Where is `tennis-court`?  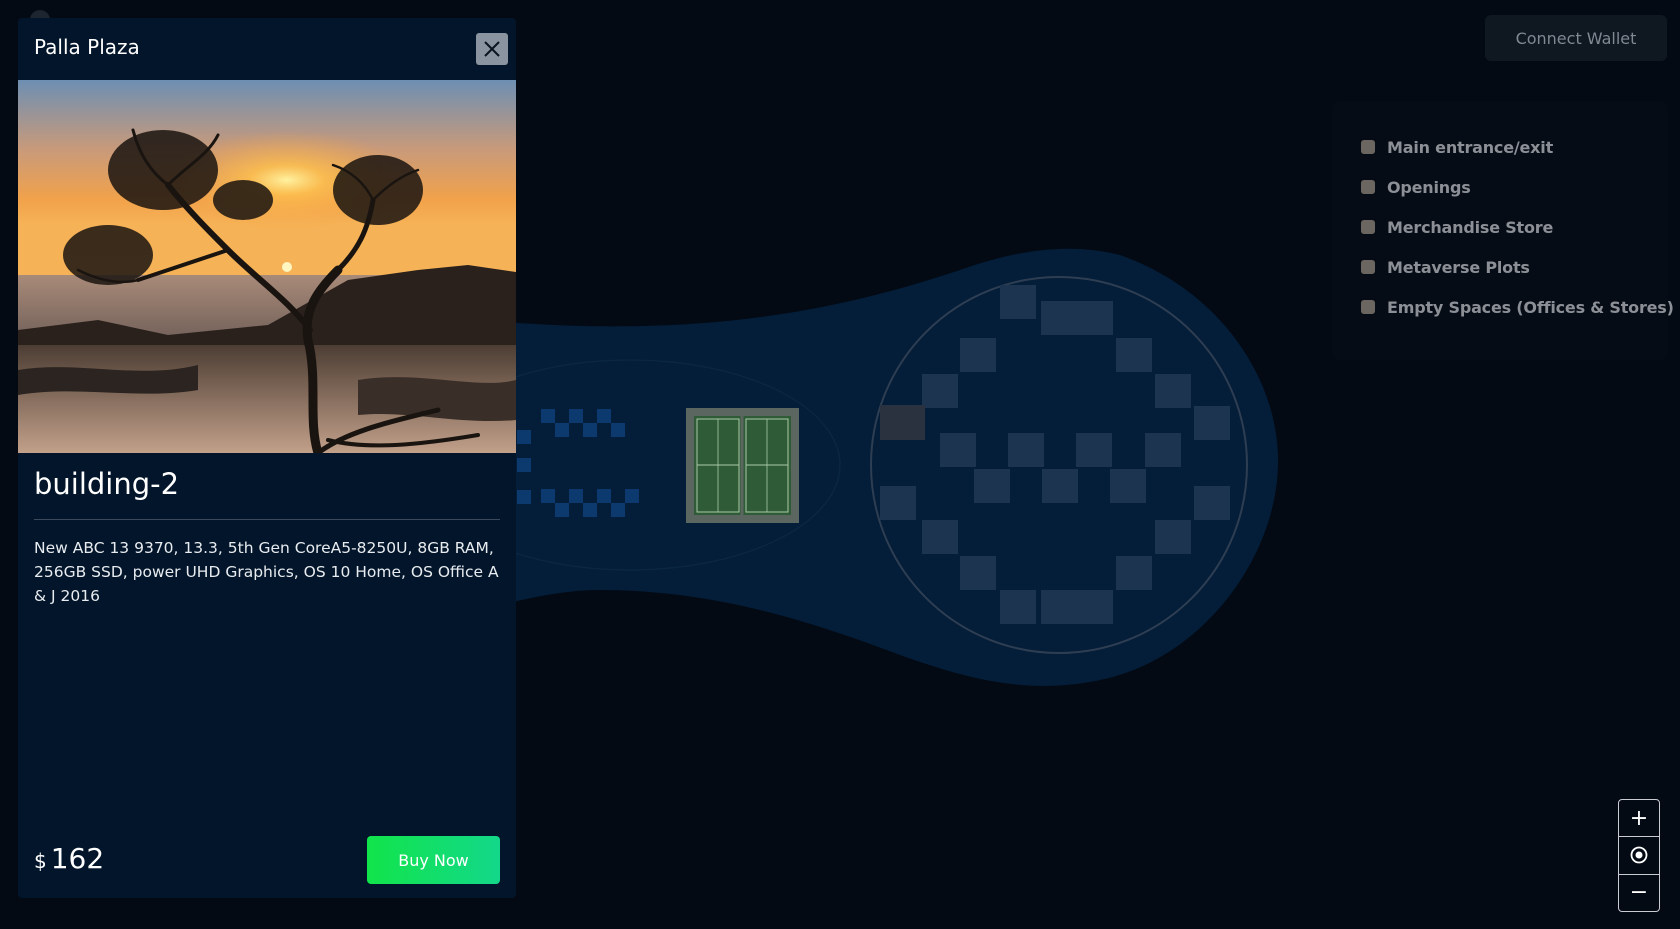 tennis-court is located at coordinates (742, 465).